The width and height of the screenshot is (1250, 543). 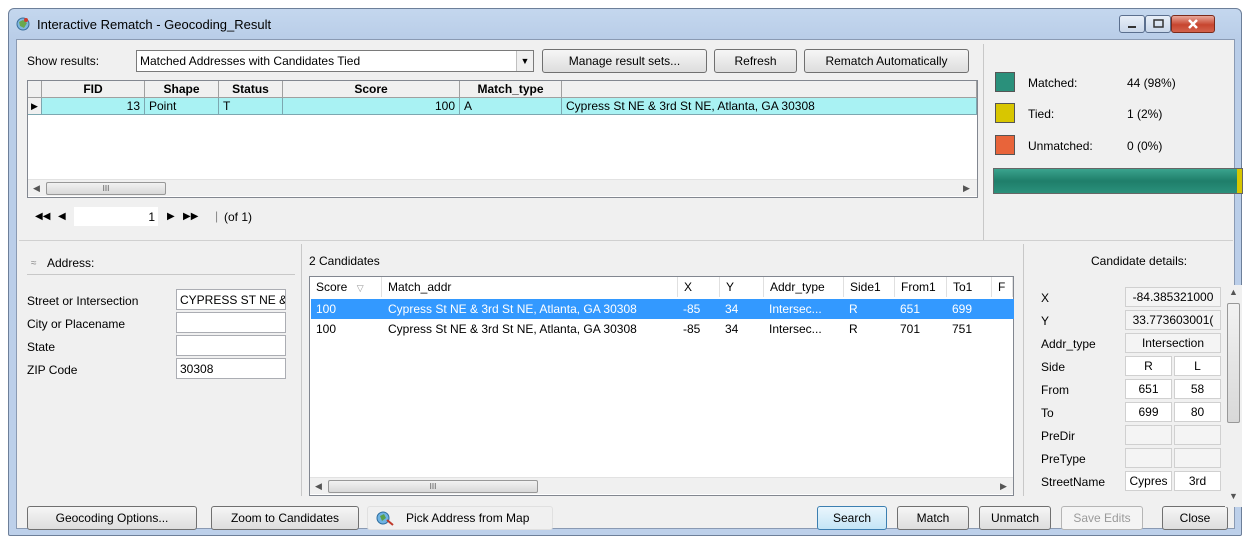 What do you see at coordinates (511, 89) in the screenshot?
I see `column-header-match-type: Match_type` at bounding box center [511, 89].